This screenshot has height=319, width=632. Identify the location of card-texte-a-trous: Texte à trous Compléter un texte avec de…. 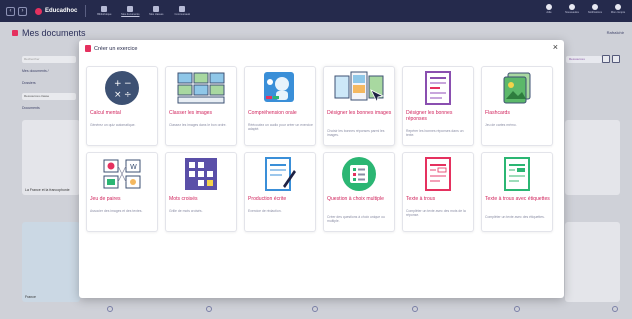
(438, 192).